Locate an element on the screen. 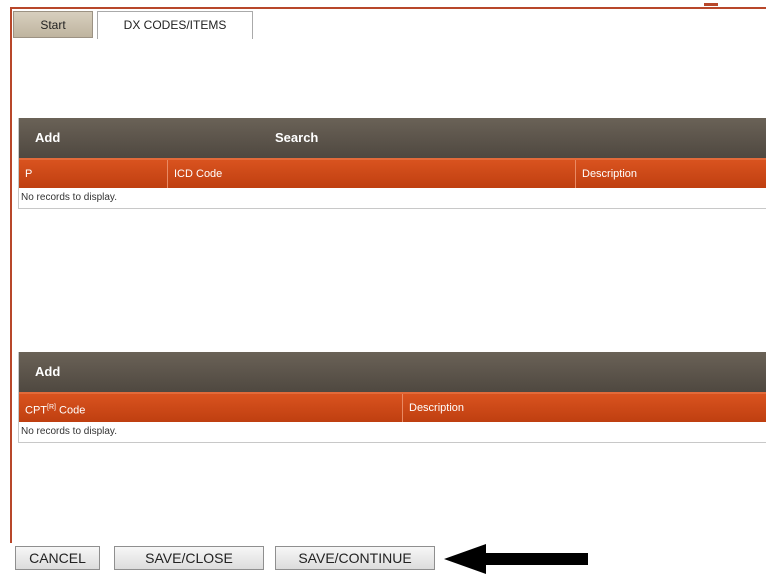  column-header-icd-code: ICD Code is located at coordinates (372, 174).